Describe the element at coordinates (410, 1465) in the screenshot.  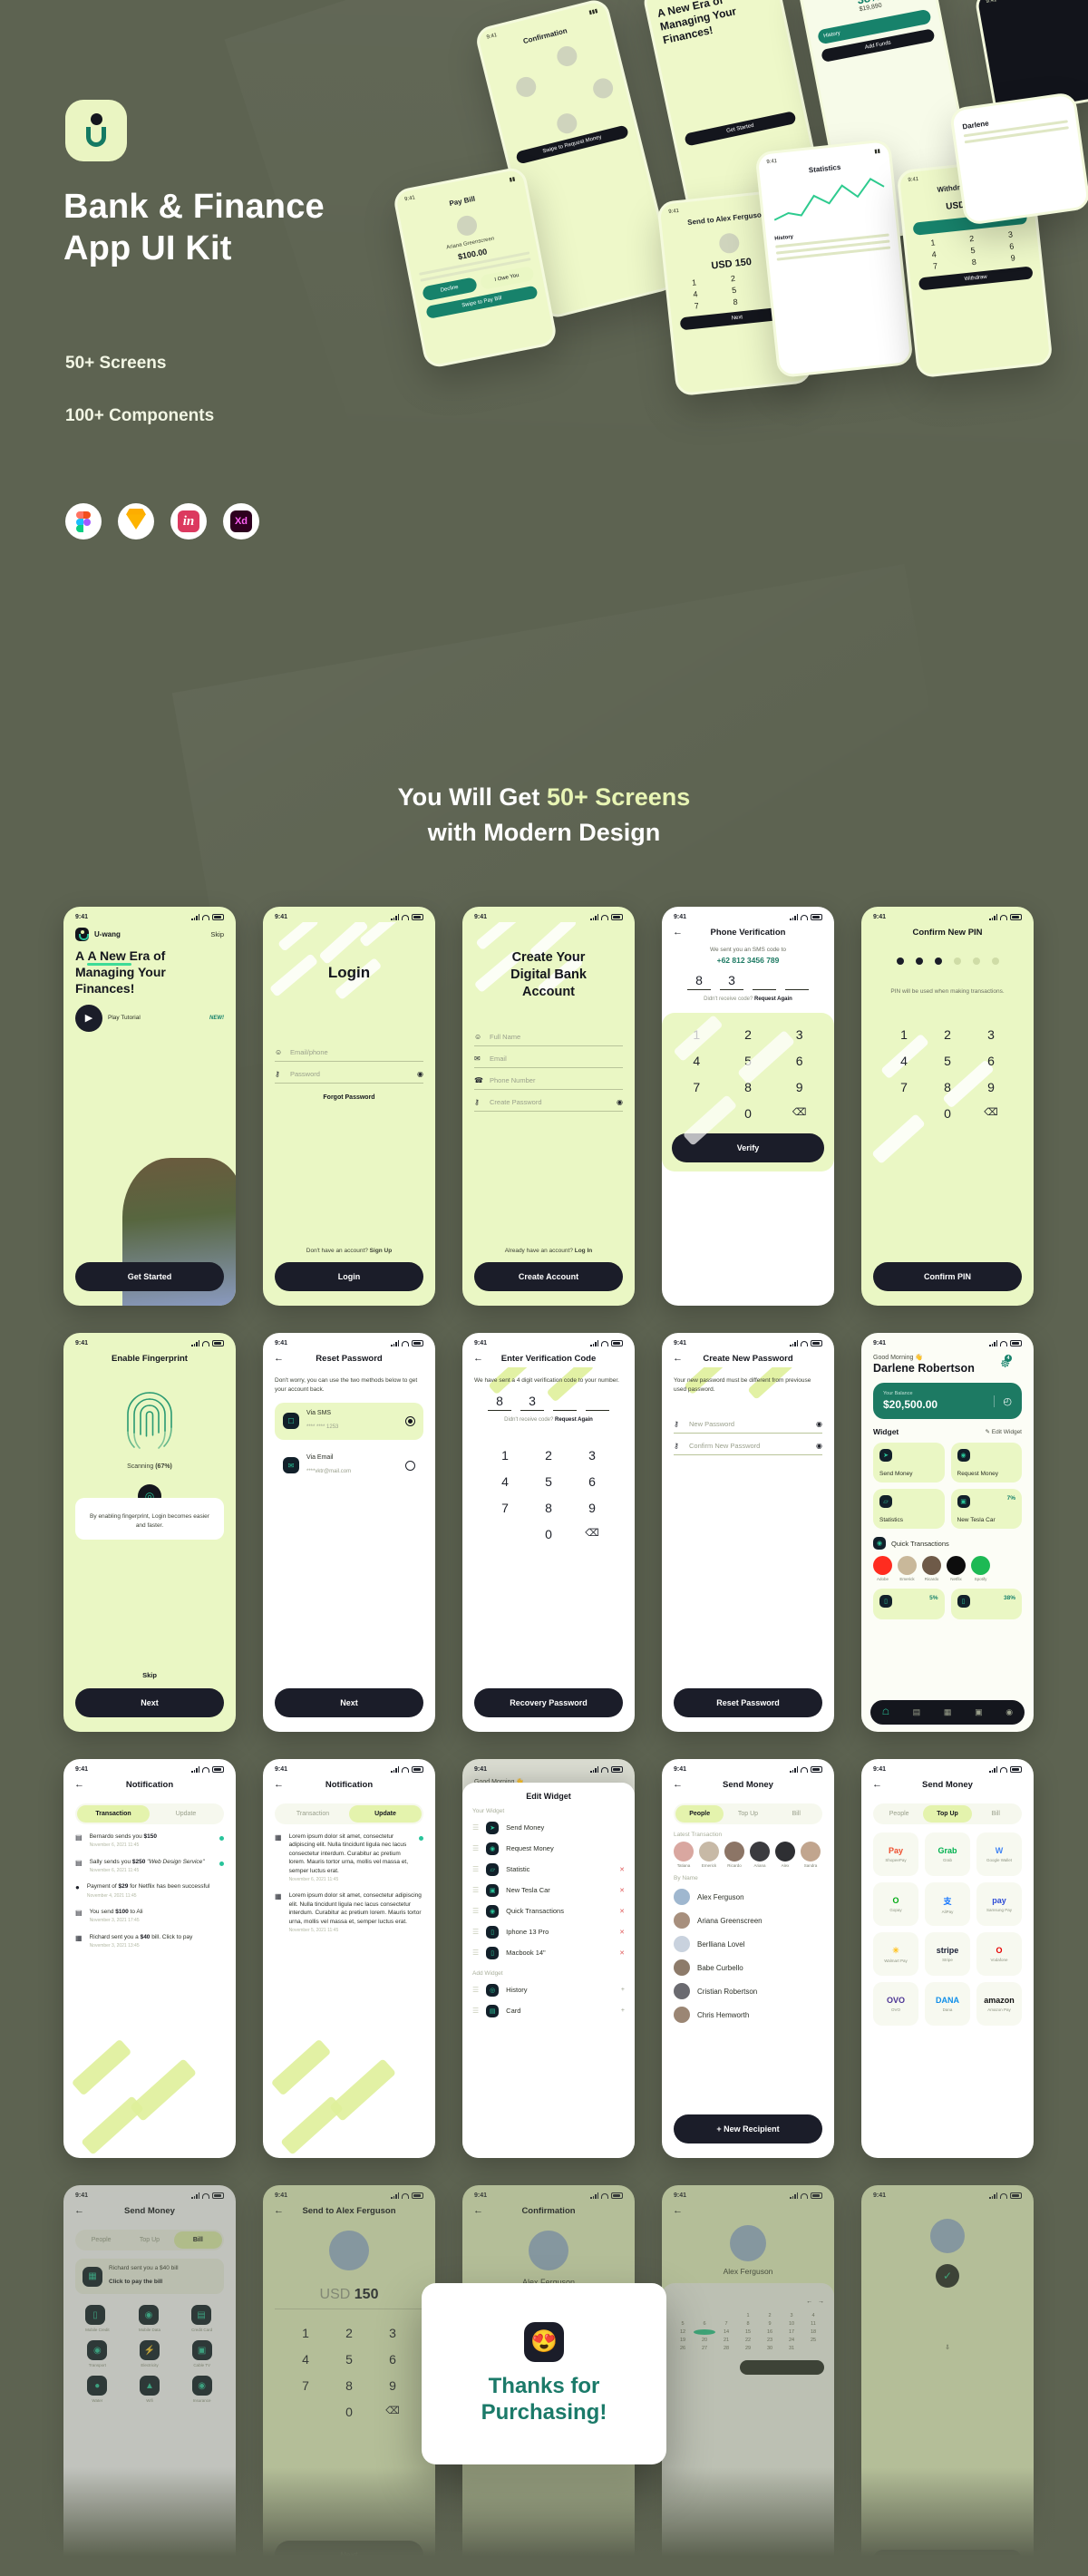
I see `radio-email` at that location.